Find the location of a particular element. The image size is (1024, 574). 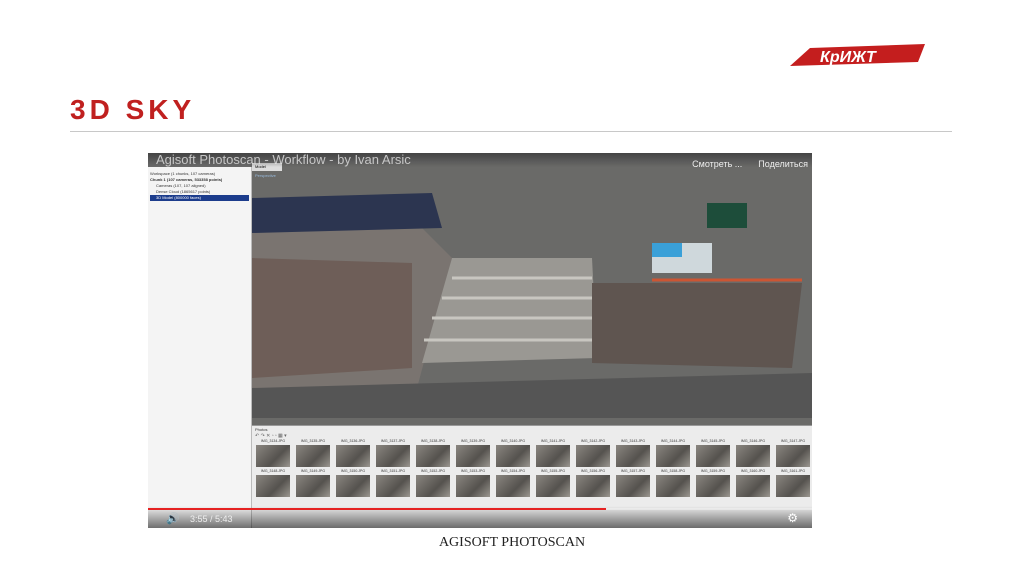

volume-icon: 🔊 is located at coordinates (173, 518).